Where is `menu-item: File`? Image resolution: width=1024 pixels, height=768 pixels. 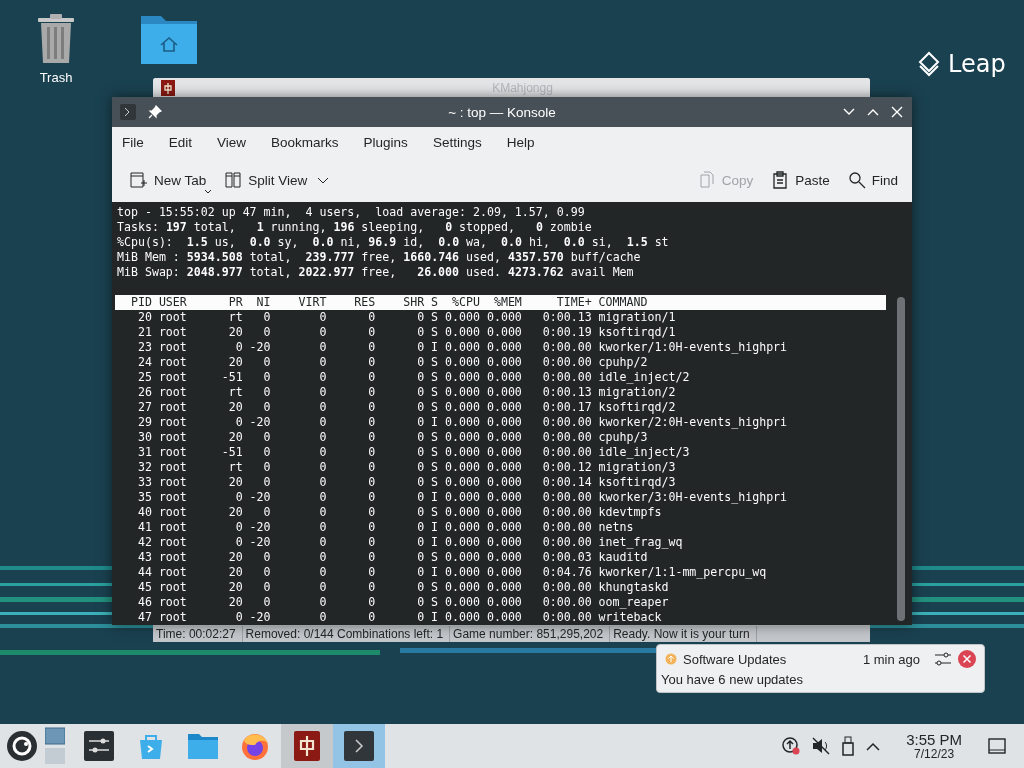 menu-item: File is located at coordinates (133, 142).